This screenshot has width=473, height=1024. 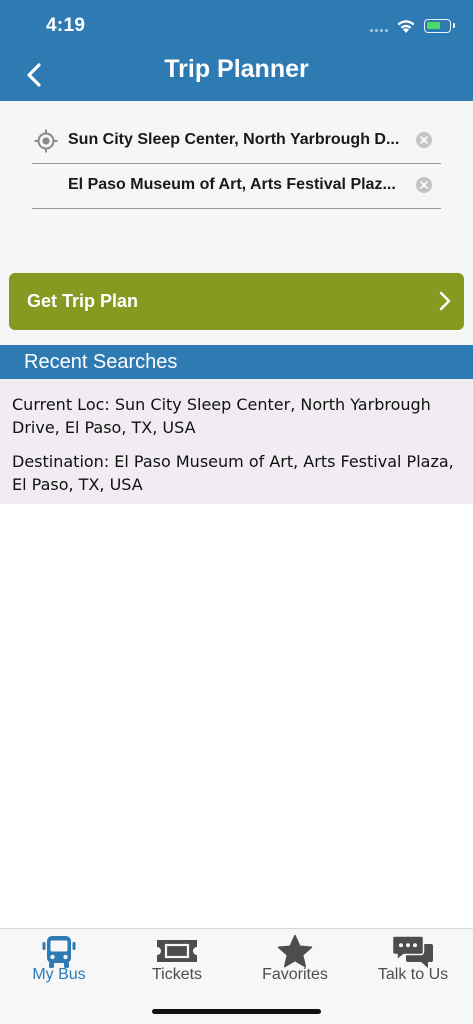 What do you see at coordinates (66, 25) in the screenshot?
I see `status-time: 4:19` at bounding box center [66, 25].